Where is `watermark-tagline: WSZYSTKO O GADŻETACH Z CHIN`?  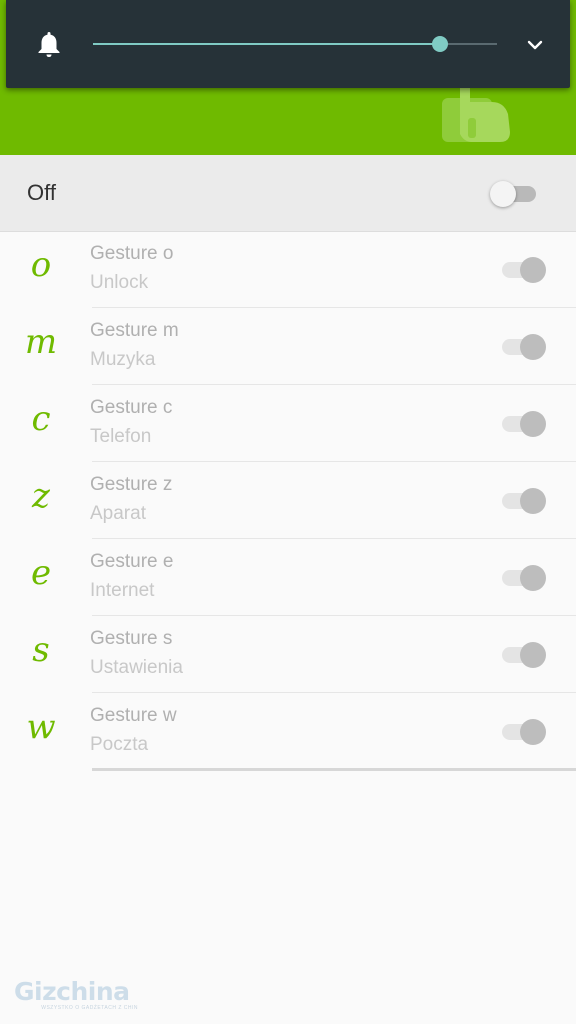
watermark-tagline: WSZYSTKO O GADŻETACH Z CHIN is located at coordinates (89, 1008).